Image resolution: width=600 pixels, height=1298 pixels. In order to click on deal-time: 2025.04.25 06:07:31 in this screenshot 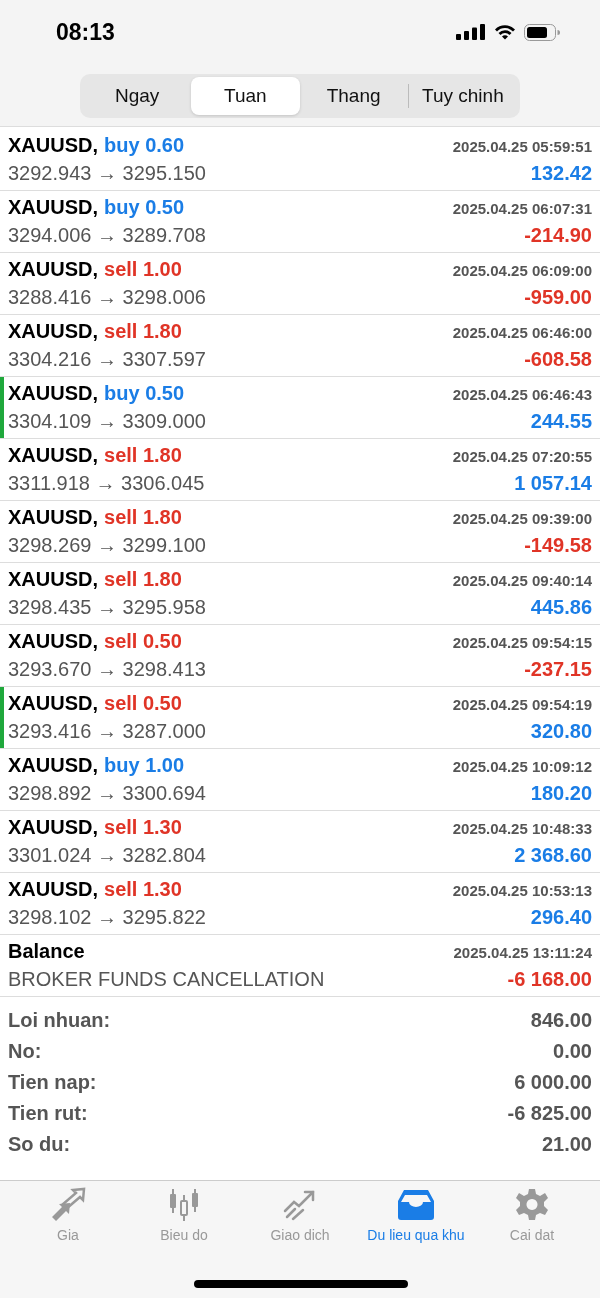, I will do `click(522, 208)`.